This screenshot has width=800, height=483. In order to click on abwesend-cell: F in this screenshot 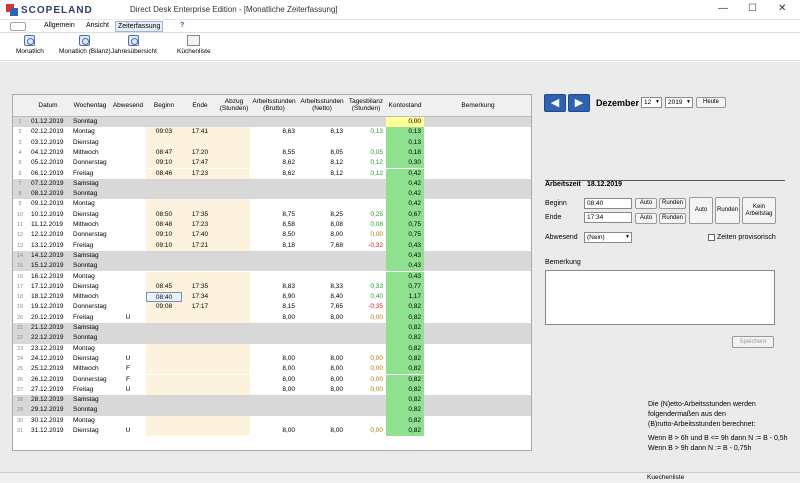, I will do `click(128, 379)`.